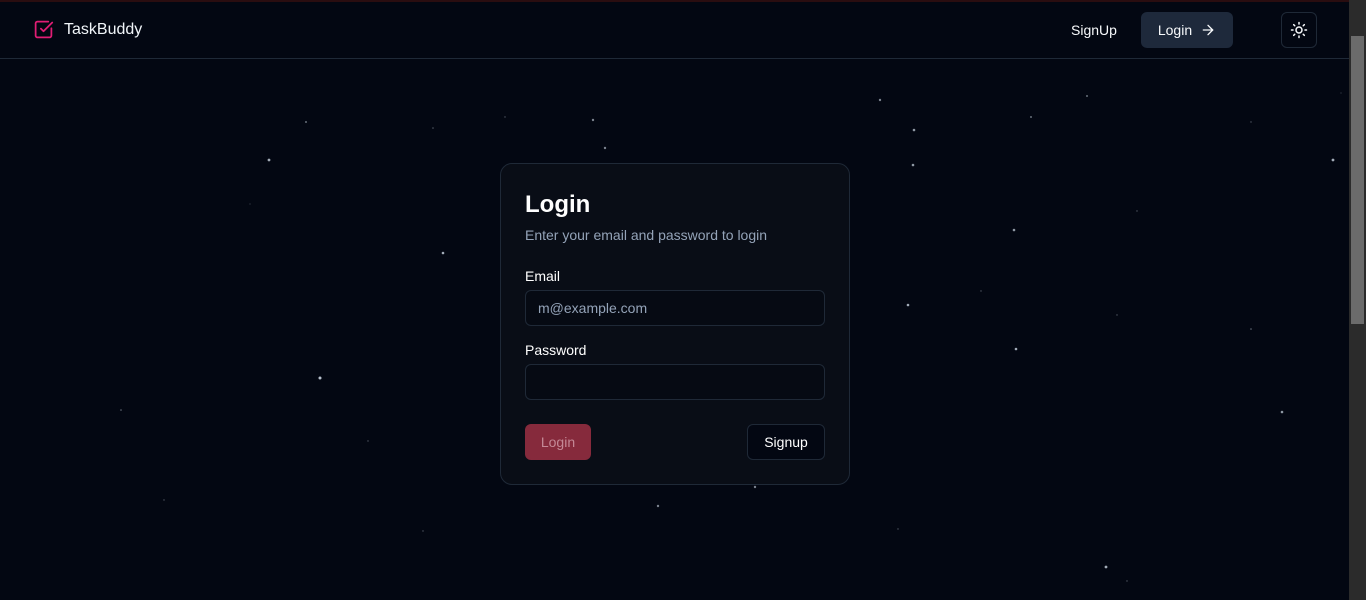 Image resolution: width=1366 pixels, height=600 pixels. Describe the element at coordinates (103, 29) in the screenshot. I see `app-name: TaskBuddy` at that location.